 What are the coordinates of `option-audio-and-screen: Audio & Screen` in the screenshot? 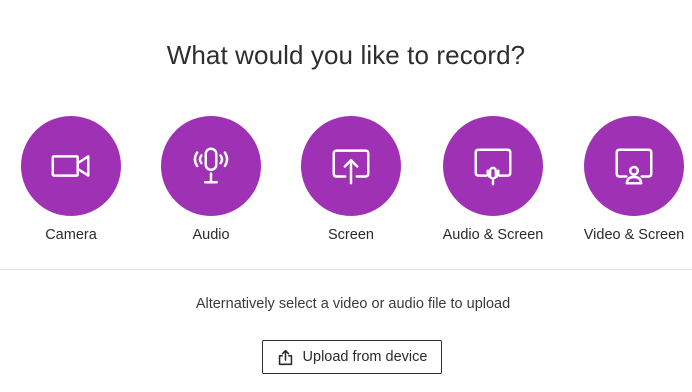 It's located at (493, 181).